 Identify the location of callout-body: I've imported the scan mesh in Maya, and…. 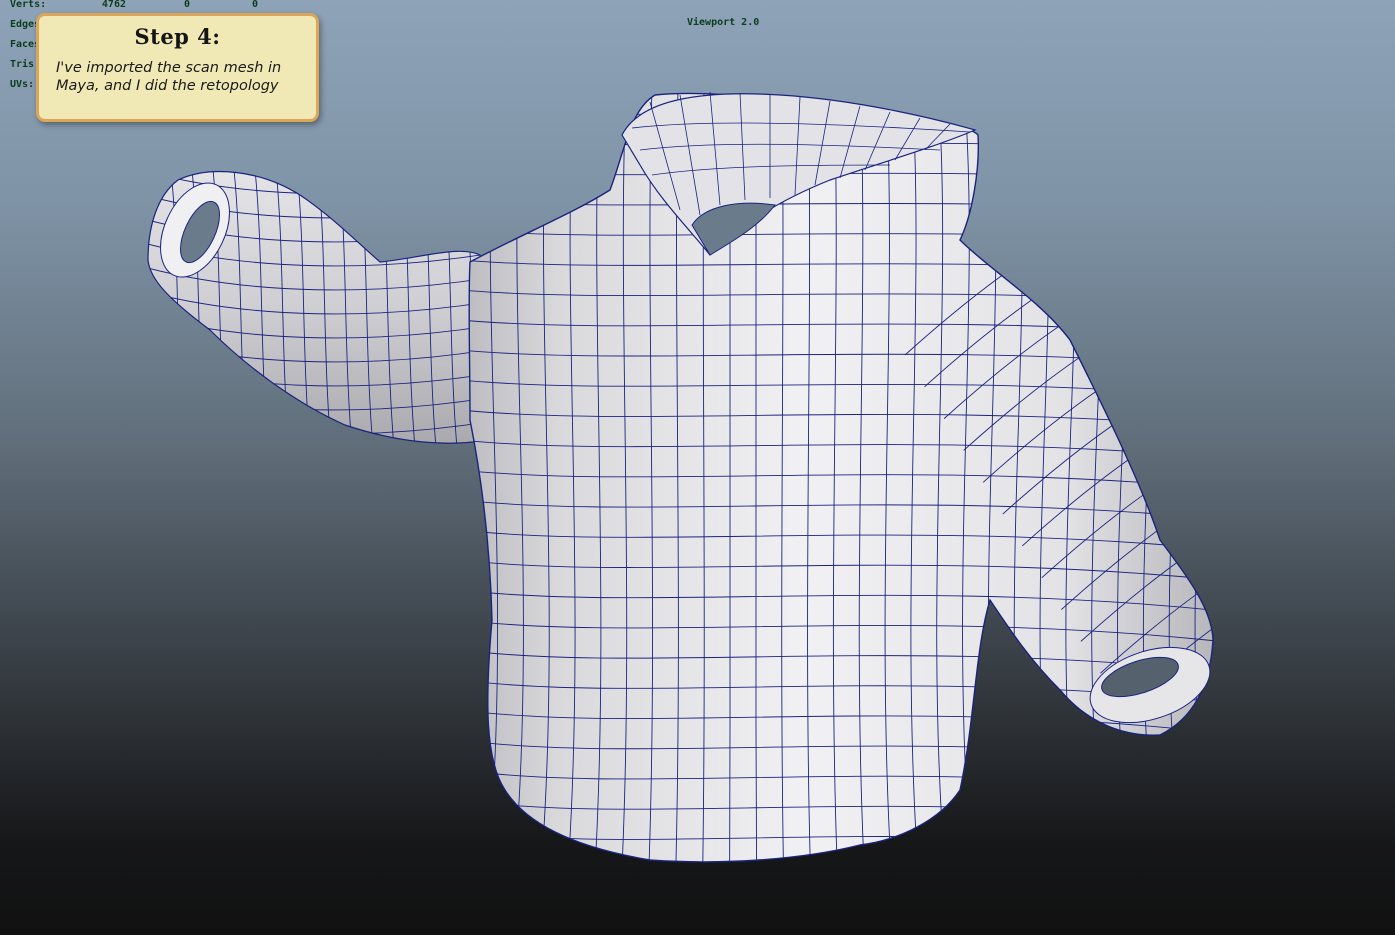
(181, 77).